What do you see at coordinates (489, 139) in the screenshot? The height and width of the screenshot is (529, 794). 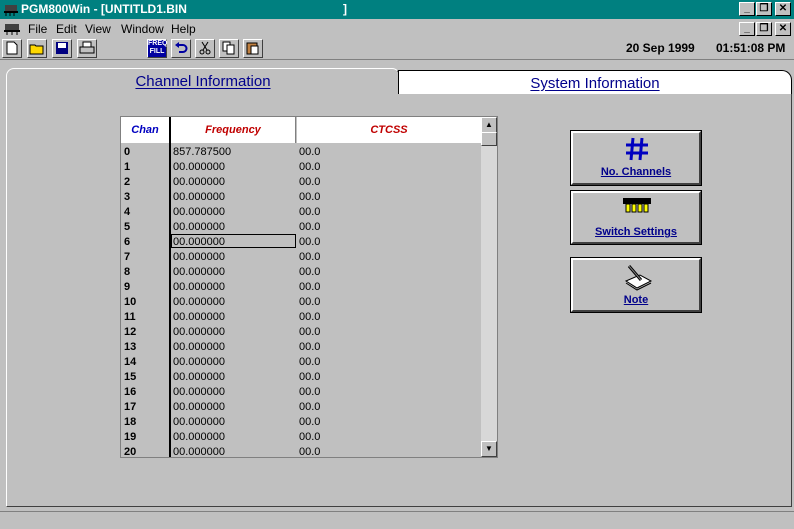 I see `scroll-thumb` at bounding box center [489, 139].